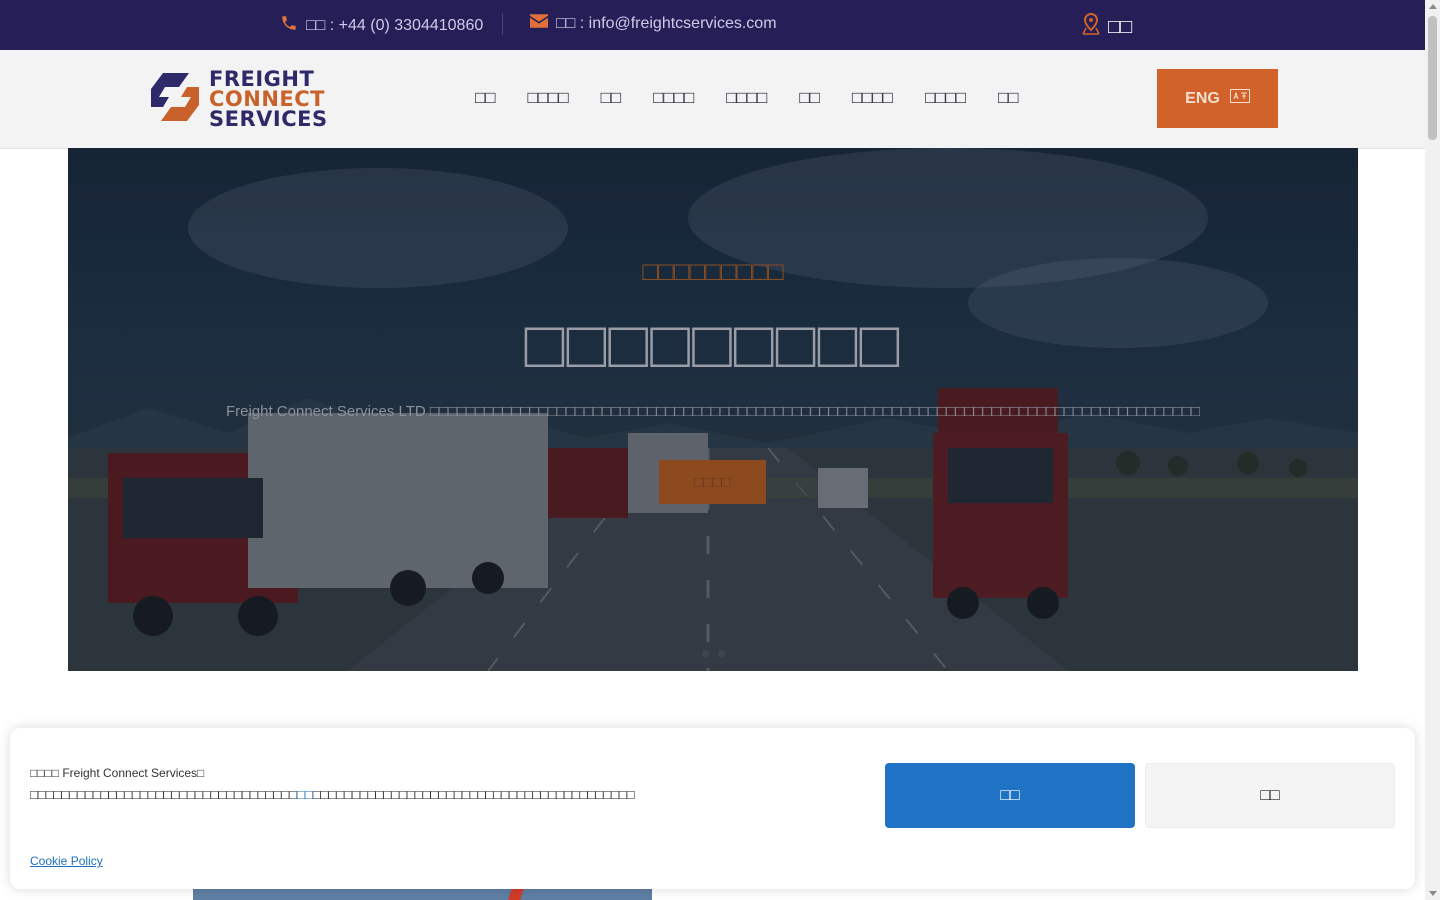 Image resolution: width=1440 pixels, height=900 pixels. I want to click on company-logo: FREIGHT CONNECT SERVICES, so click(236, 99).